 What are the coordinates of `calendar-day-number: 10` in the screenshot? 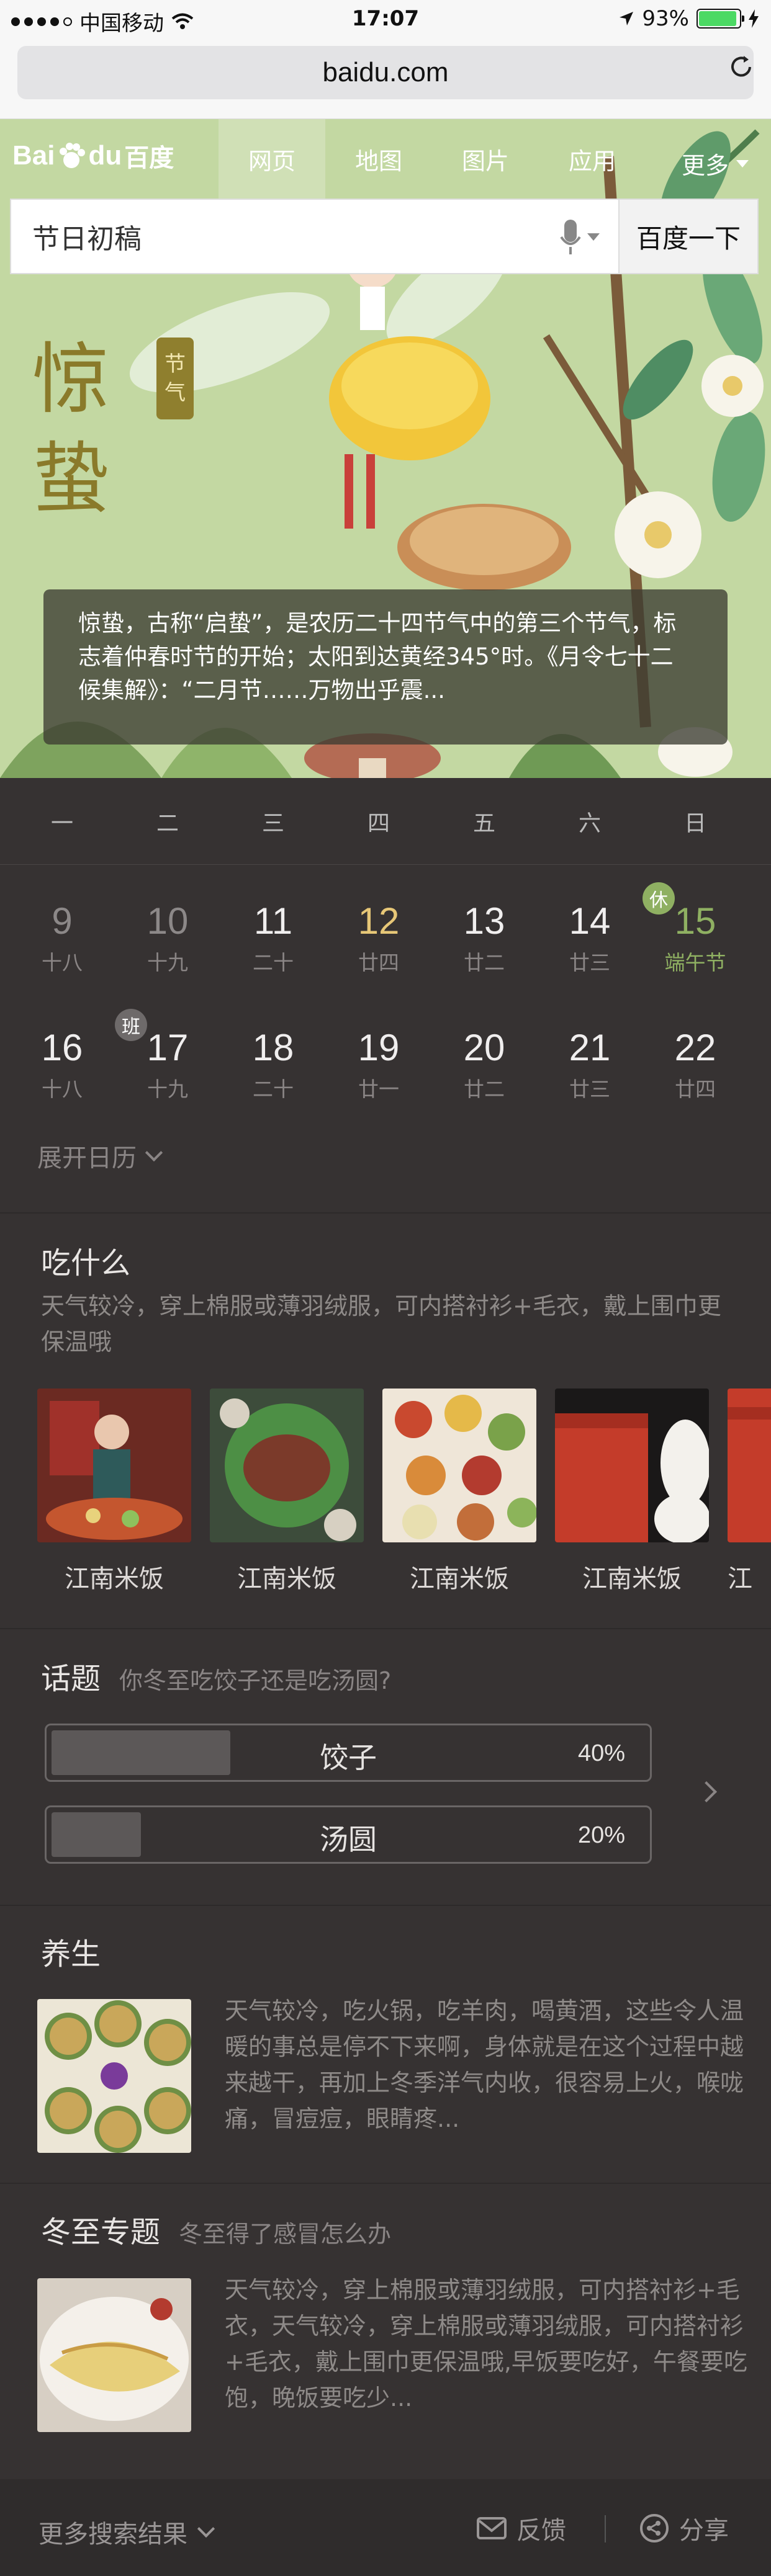 It's located at (168, 921).